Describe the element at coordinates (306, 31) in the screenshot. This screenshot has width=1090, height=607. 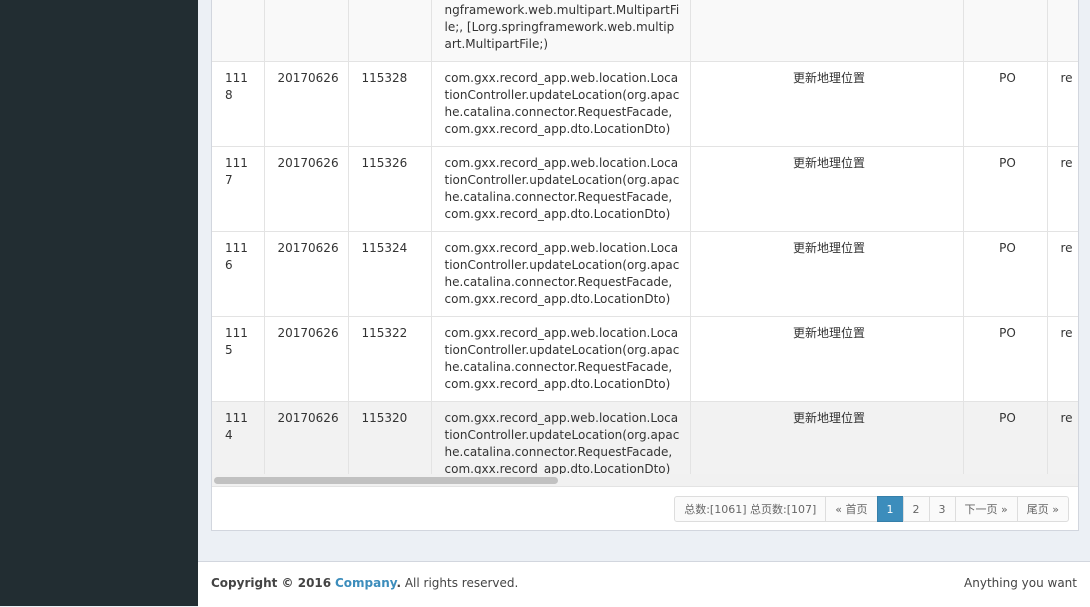
I see `cell-date` at that location.